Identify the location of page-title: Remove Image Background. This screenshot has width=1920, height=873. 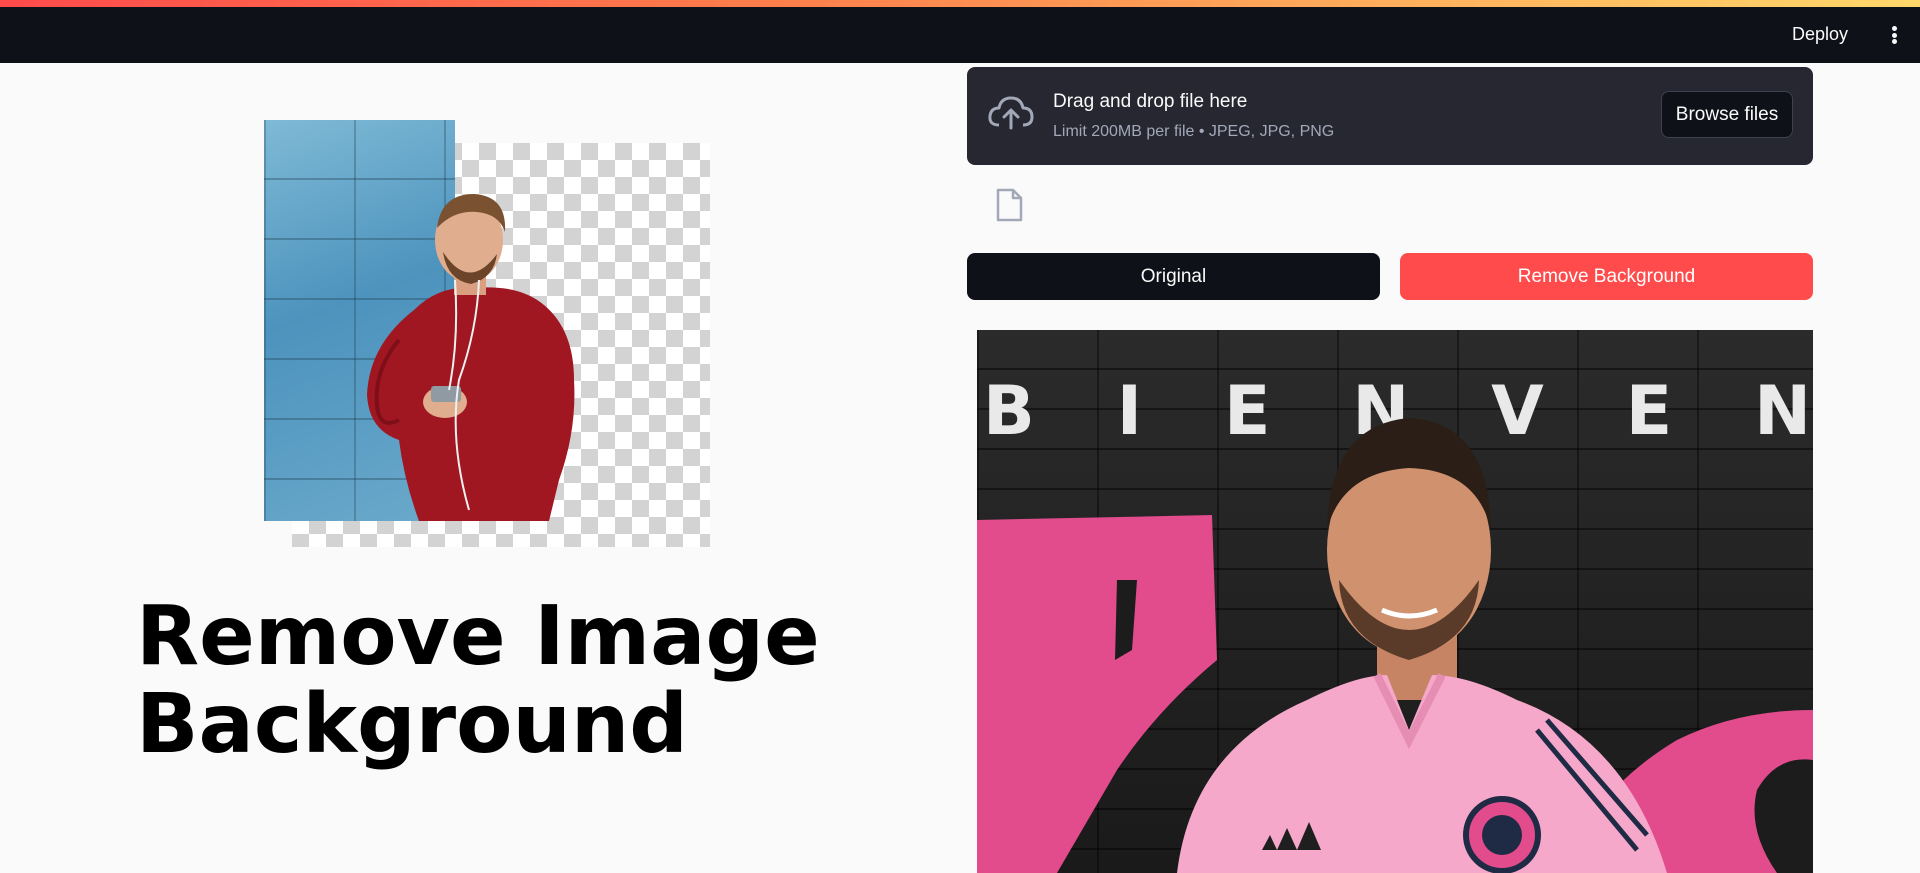
(478, 680).